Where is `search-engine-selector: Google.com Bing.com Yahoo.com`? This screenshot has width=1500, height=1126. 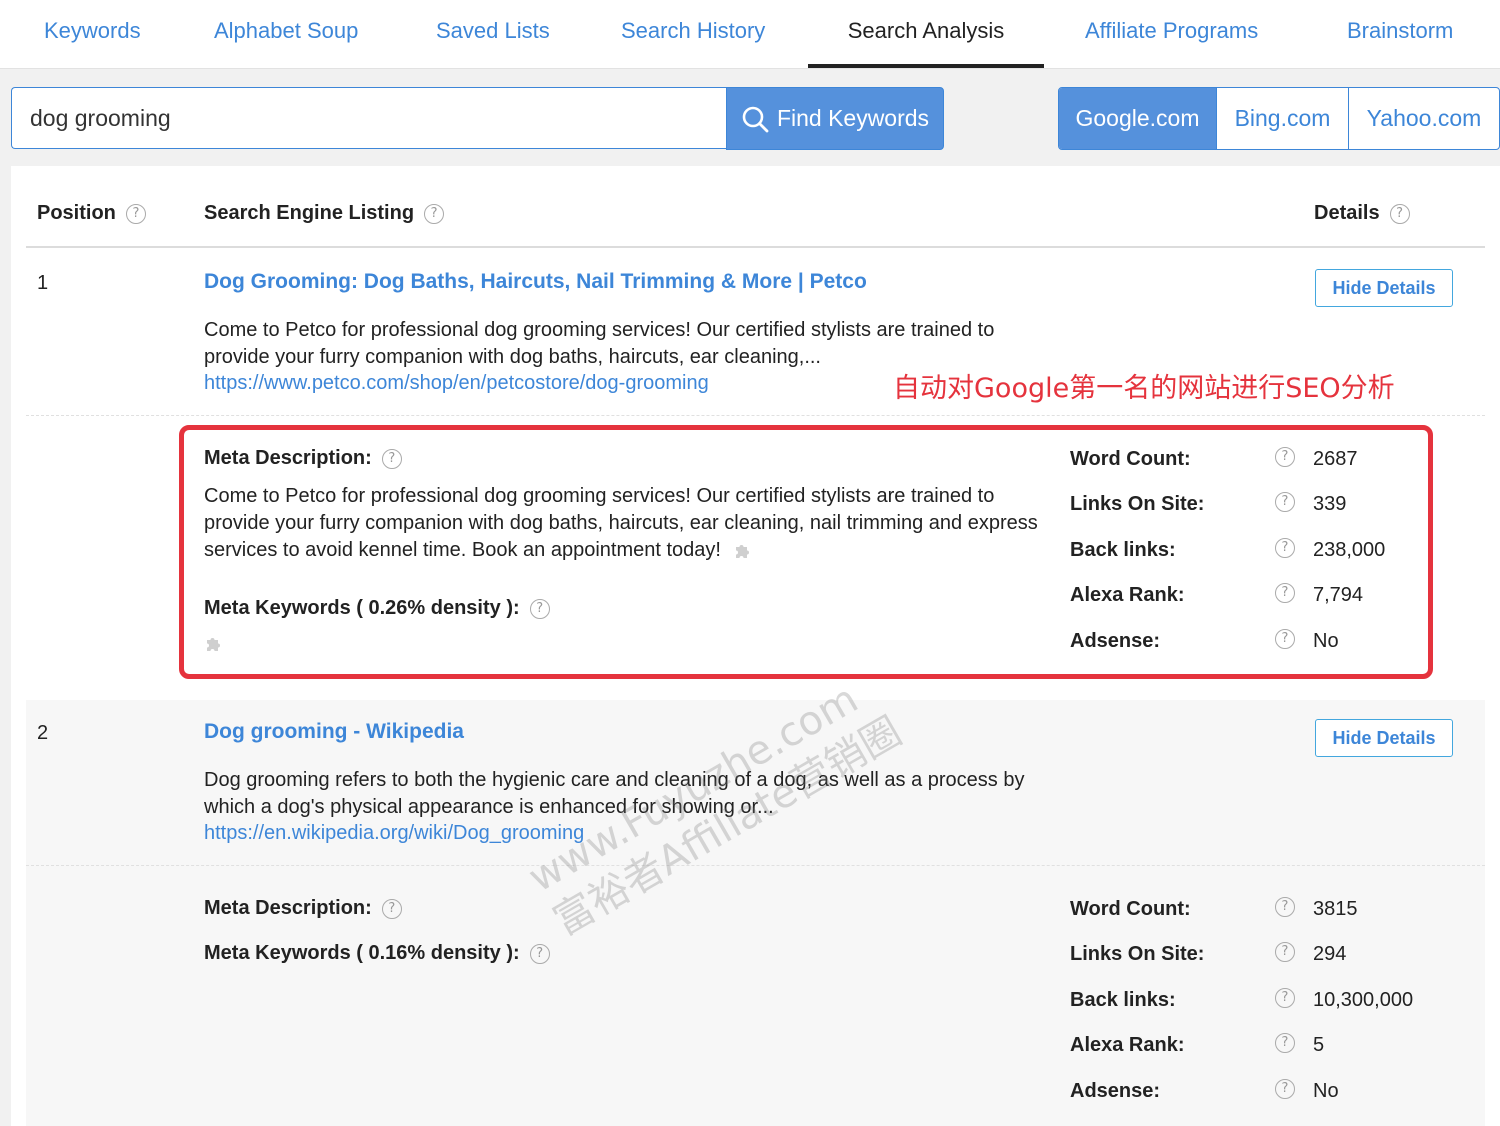 search-engine-selector: Google.com Bing.com Yahoo.com is located at coordinates (1279, 118).